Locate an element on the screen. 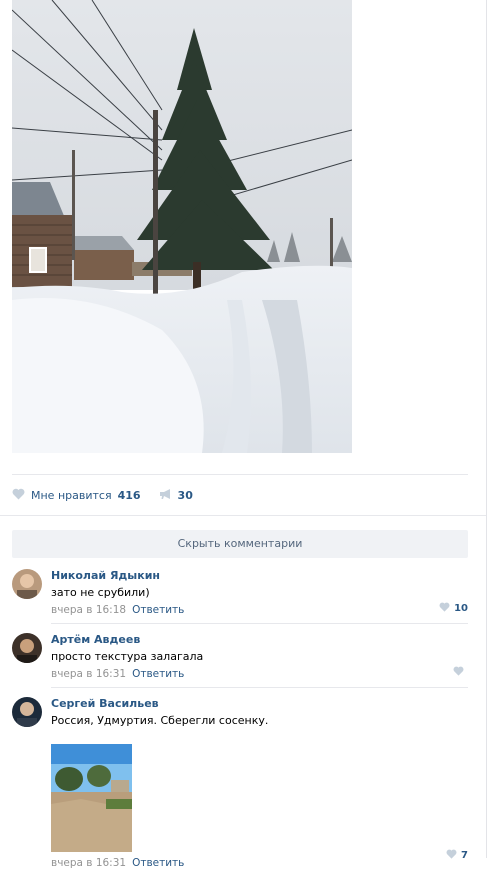  comment-like-button: 7 is located at coordinates (457, 855).